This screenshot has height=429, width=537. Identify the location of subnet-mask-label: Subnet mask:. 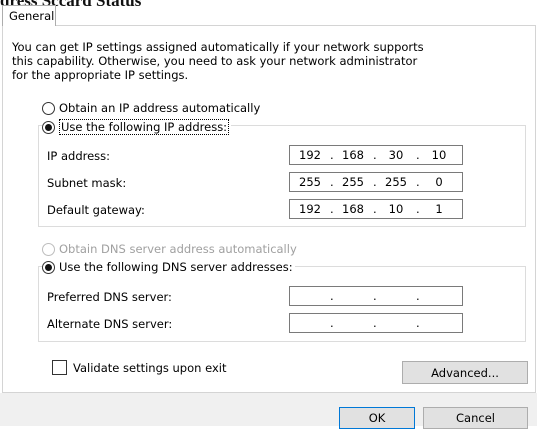
(87, 183).